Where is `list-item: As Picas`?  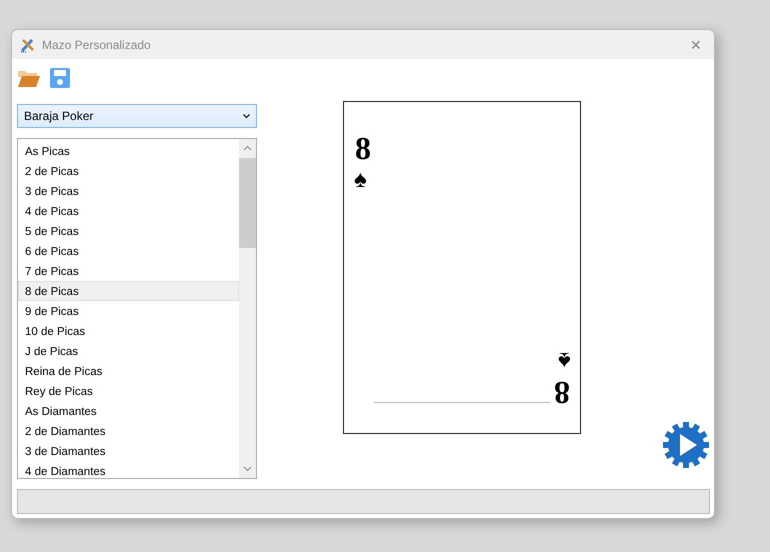
list-item: As Picas is located at coordinates (128, 151).